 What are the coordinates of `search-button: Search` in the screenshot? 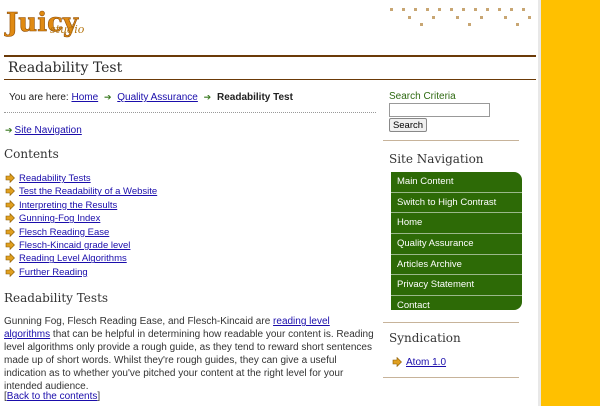 It's located at (408, 125).